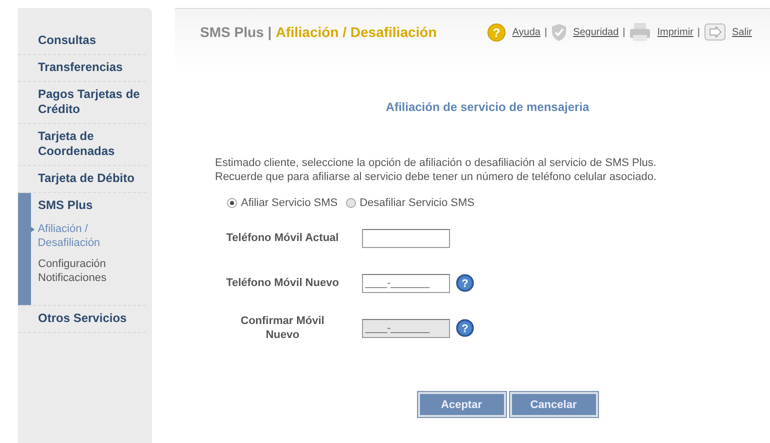 Image resolution: width=770 pixels, height=443 pixels. I want to click on field-label: Confirmar Móvil Nuevo, so click(283, 328).